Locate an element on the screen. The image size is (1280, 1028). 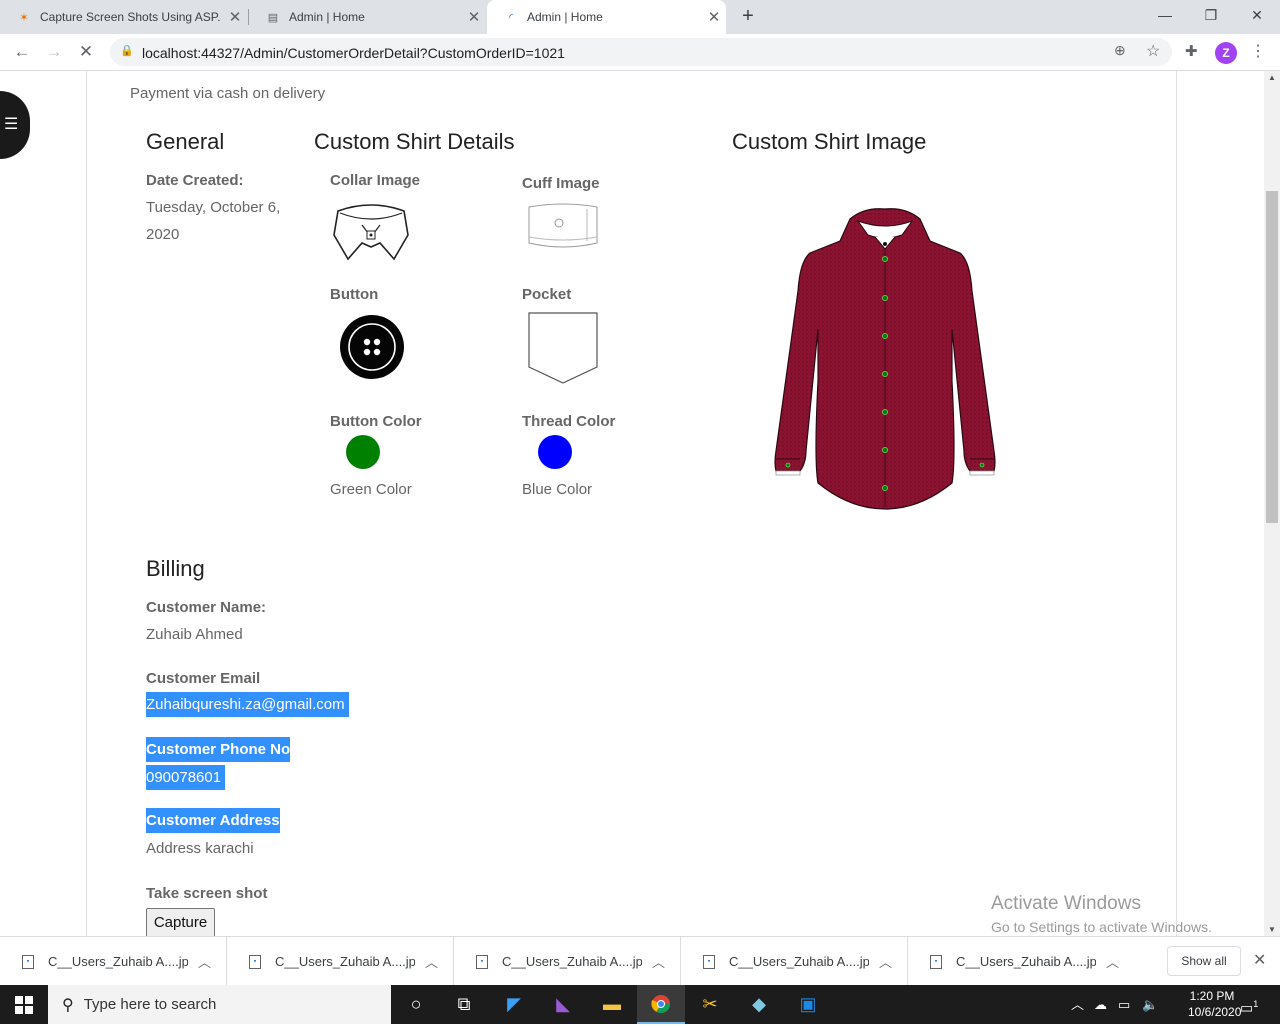
page-icon: ▤ is located at coordinates (273, 17).